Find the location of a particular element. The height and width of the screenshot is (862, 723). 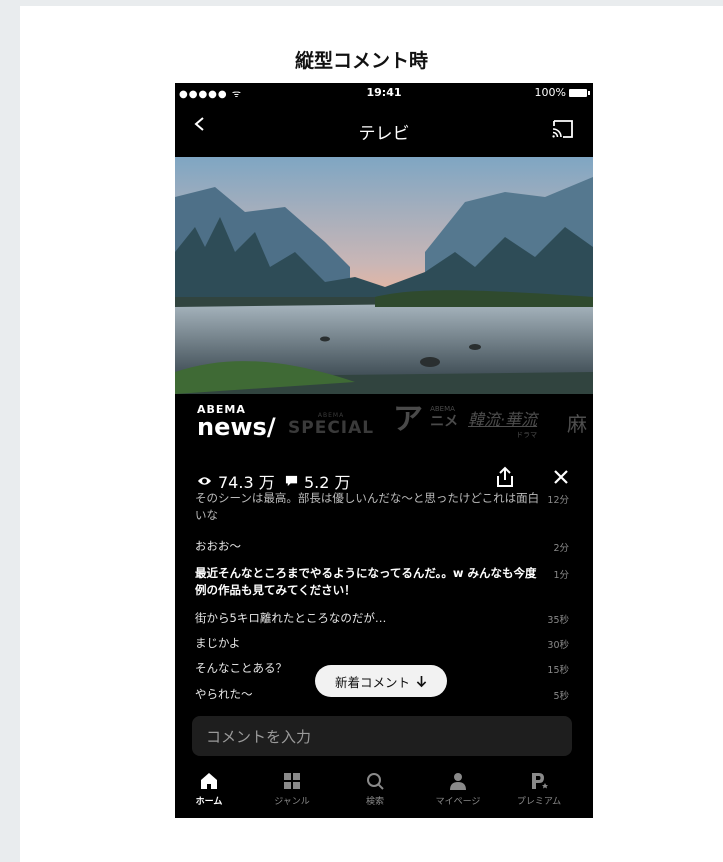

comment-time: 1分 is located at coordinates (561, 575).